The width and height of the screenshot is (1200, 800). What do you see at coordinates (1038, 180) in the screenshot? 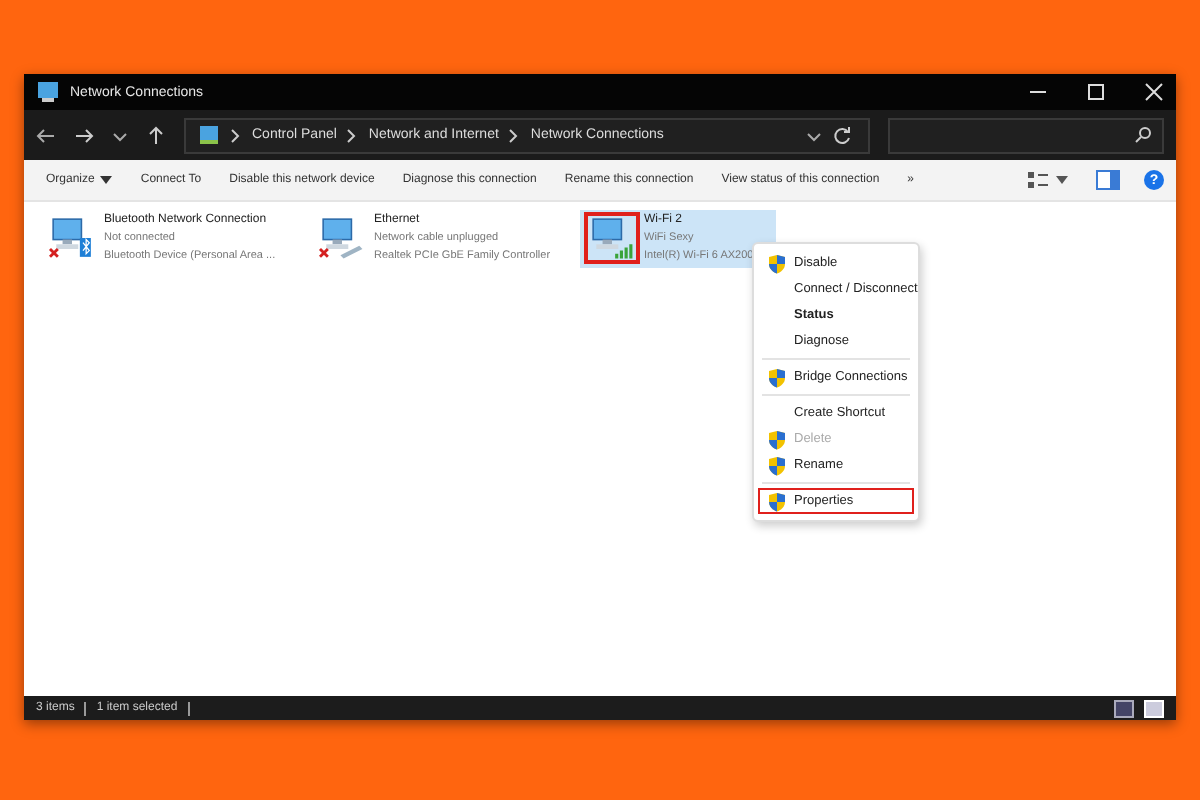
I see `view-options-icon` at bounding box center [1038, 180].